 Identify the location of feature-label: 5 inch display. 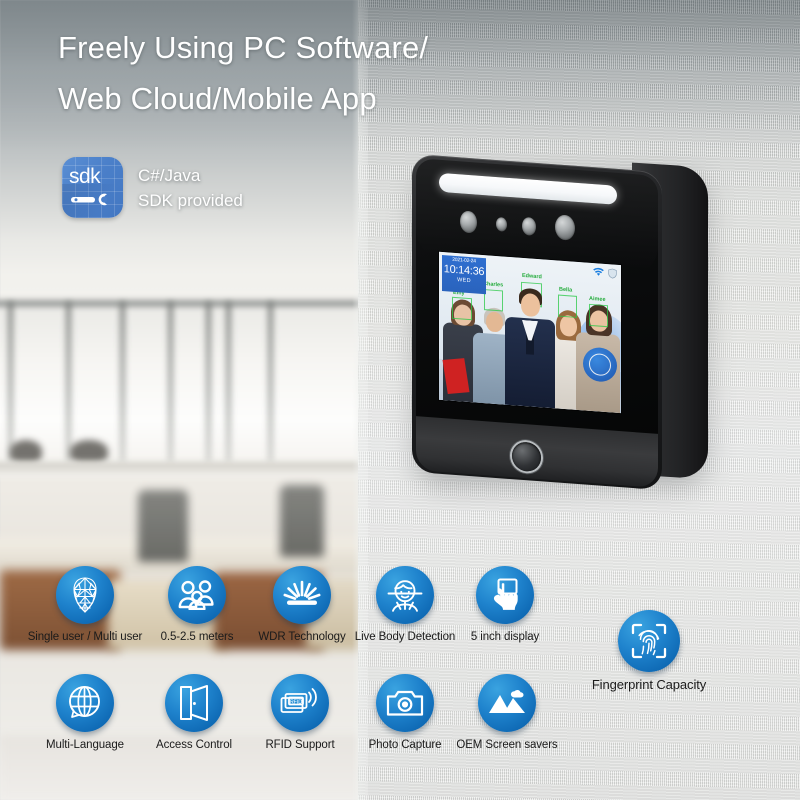
(505, 637).